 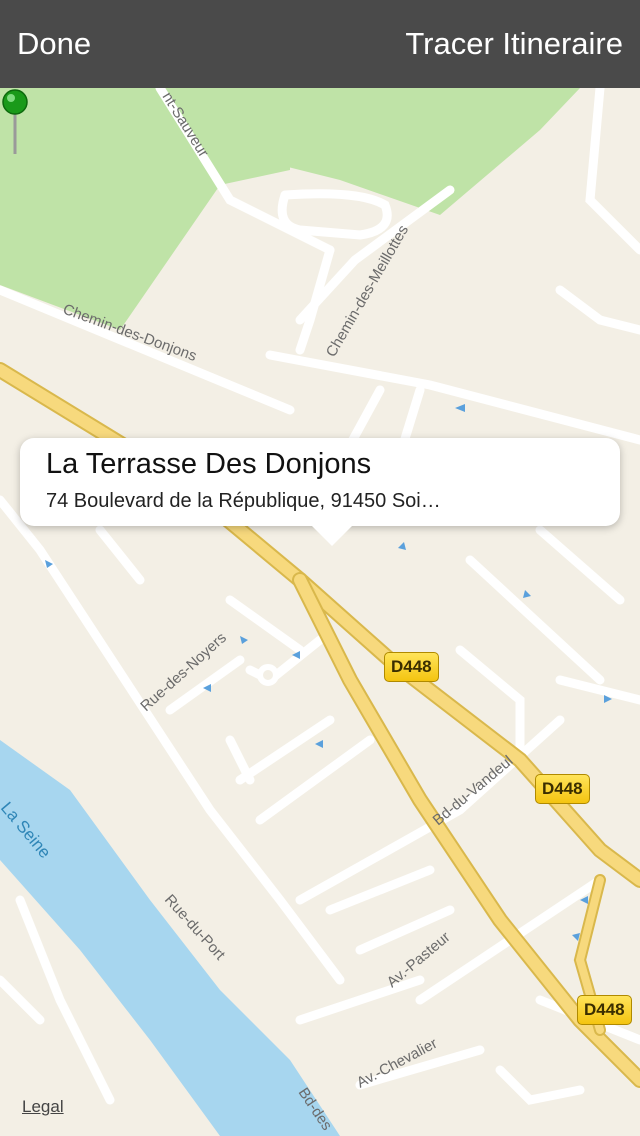 I want to click on roundabout, so click(x=268, y=675).